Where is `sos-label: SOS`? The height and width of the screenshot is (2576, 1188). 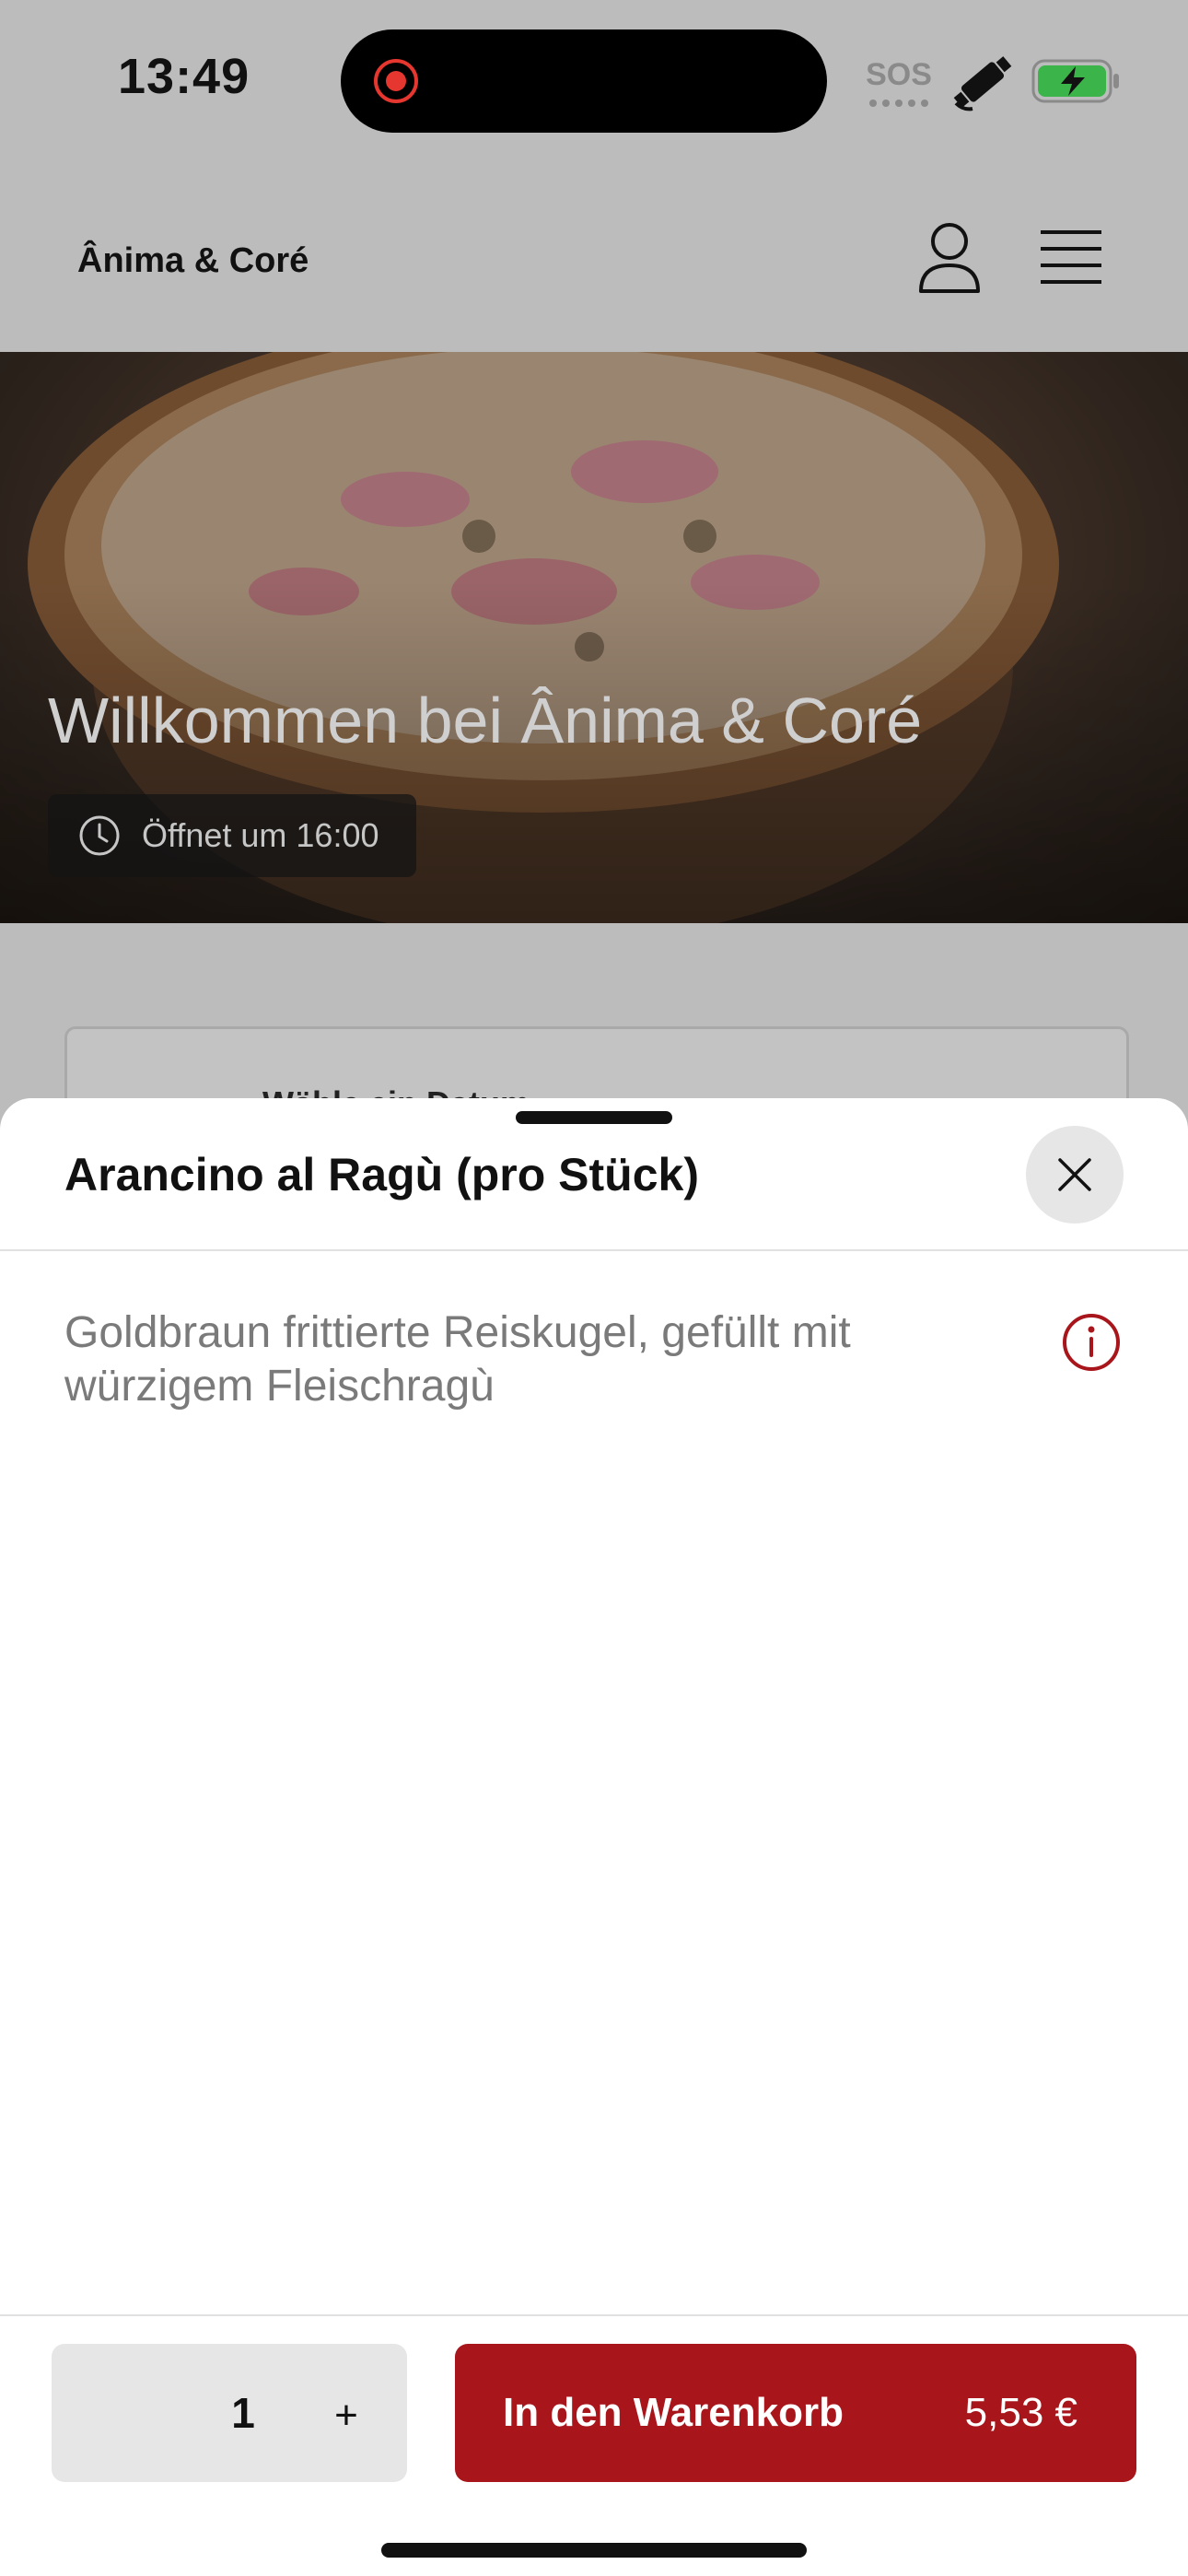 sos-label: SOS is located at coordinates (899, 74).